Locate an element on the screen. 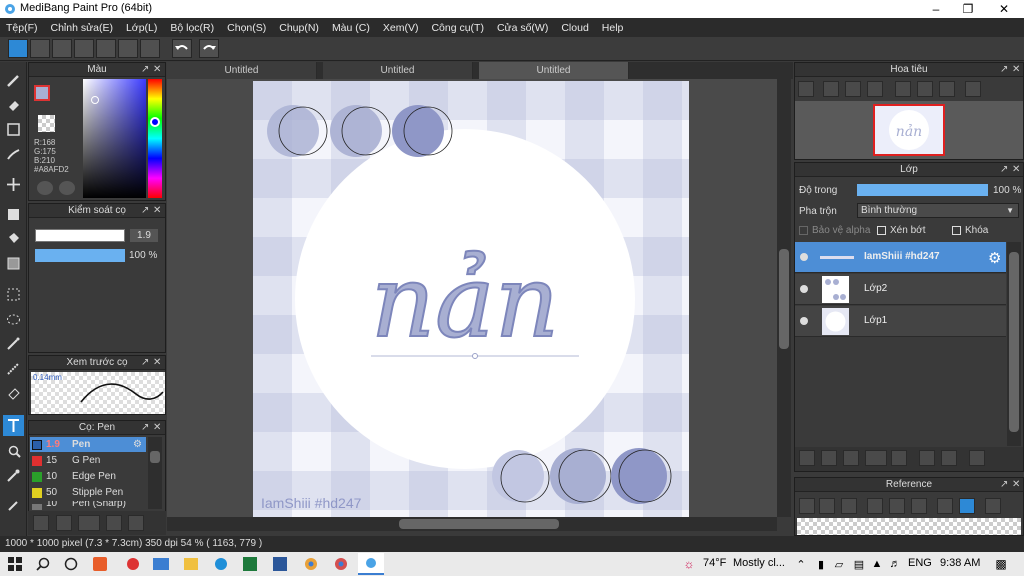  task-view-icon is located at coordinates (71, 564).